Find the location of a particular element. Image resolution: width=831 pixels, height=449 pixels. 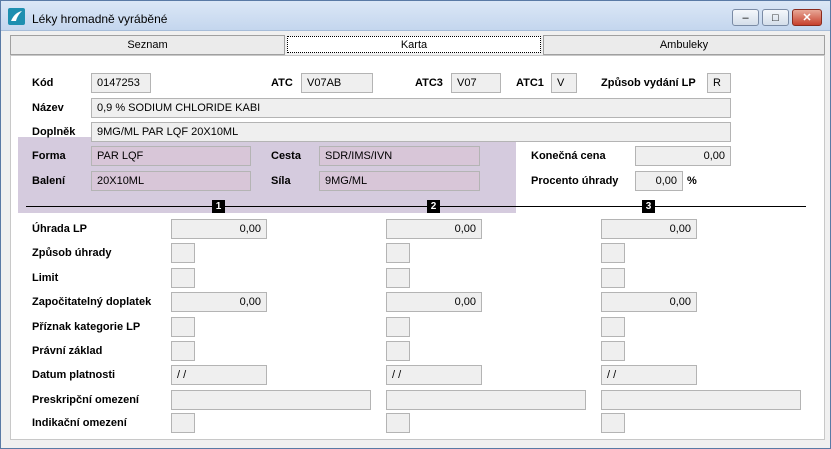

close-button: ✕ is located at coordinates (807, 17).